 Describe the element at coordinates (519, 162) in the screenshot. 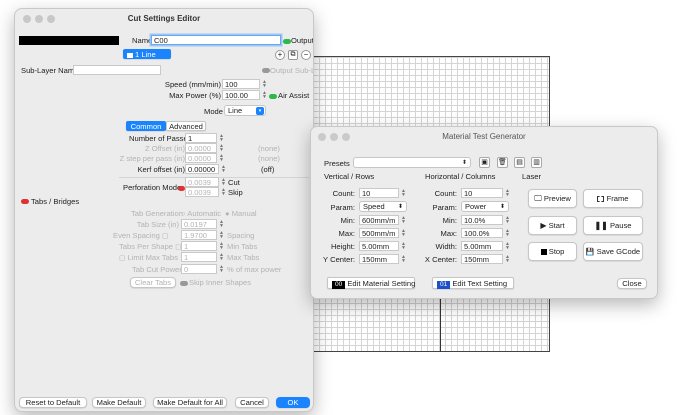

I see `import-preset-icon: ▤` at that location.